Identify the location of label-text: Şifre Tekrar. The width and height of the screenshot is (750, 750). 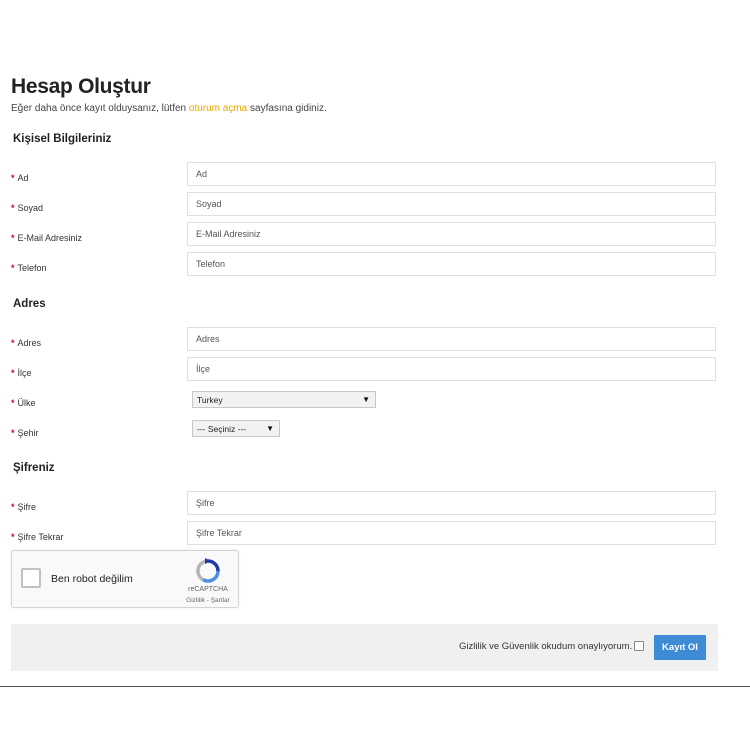
(40, 537).